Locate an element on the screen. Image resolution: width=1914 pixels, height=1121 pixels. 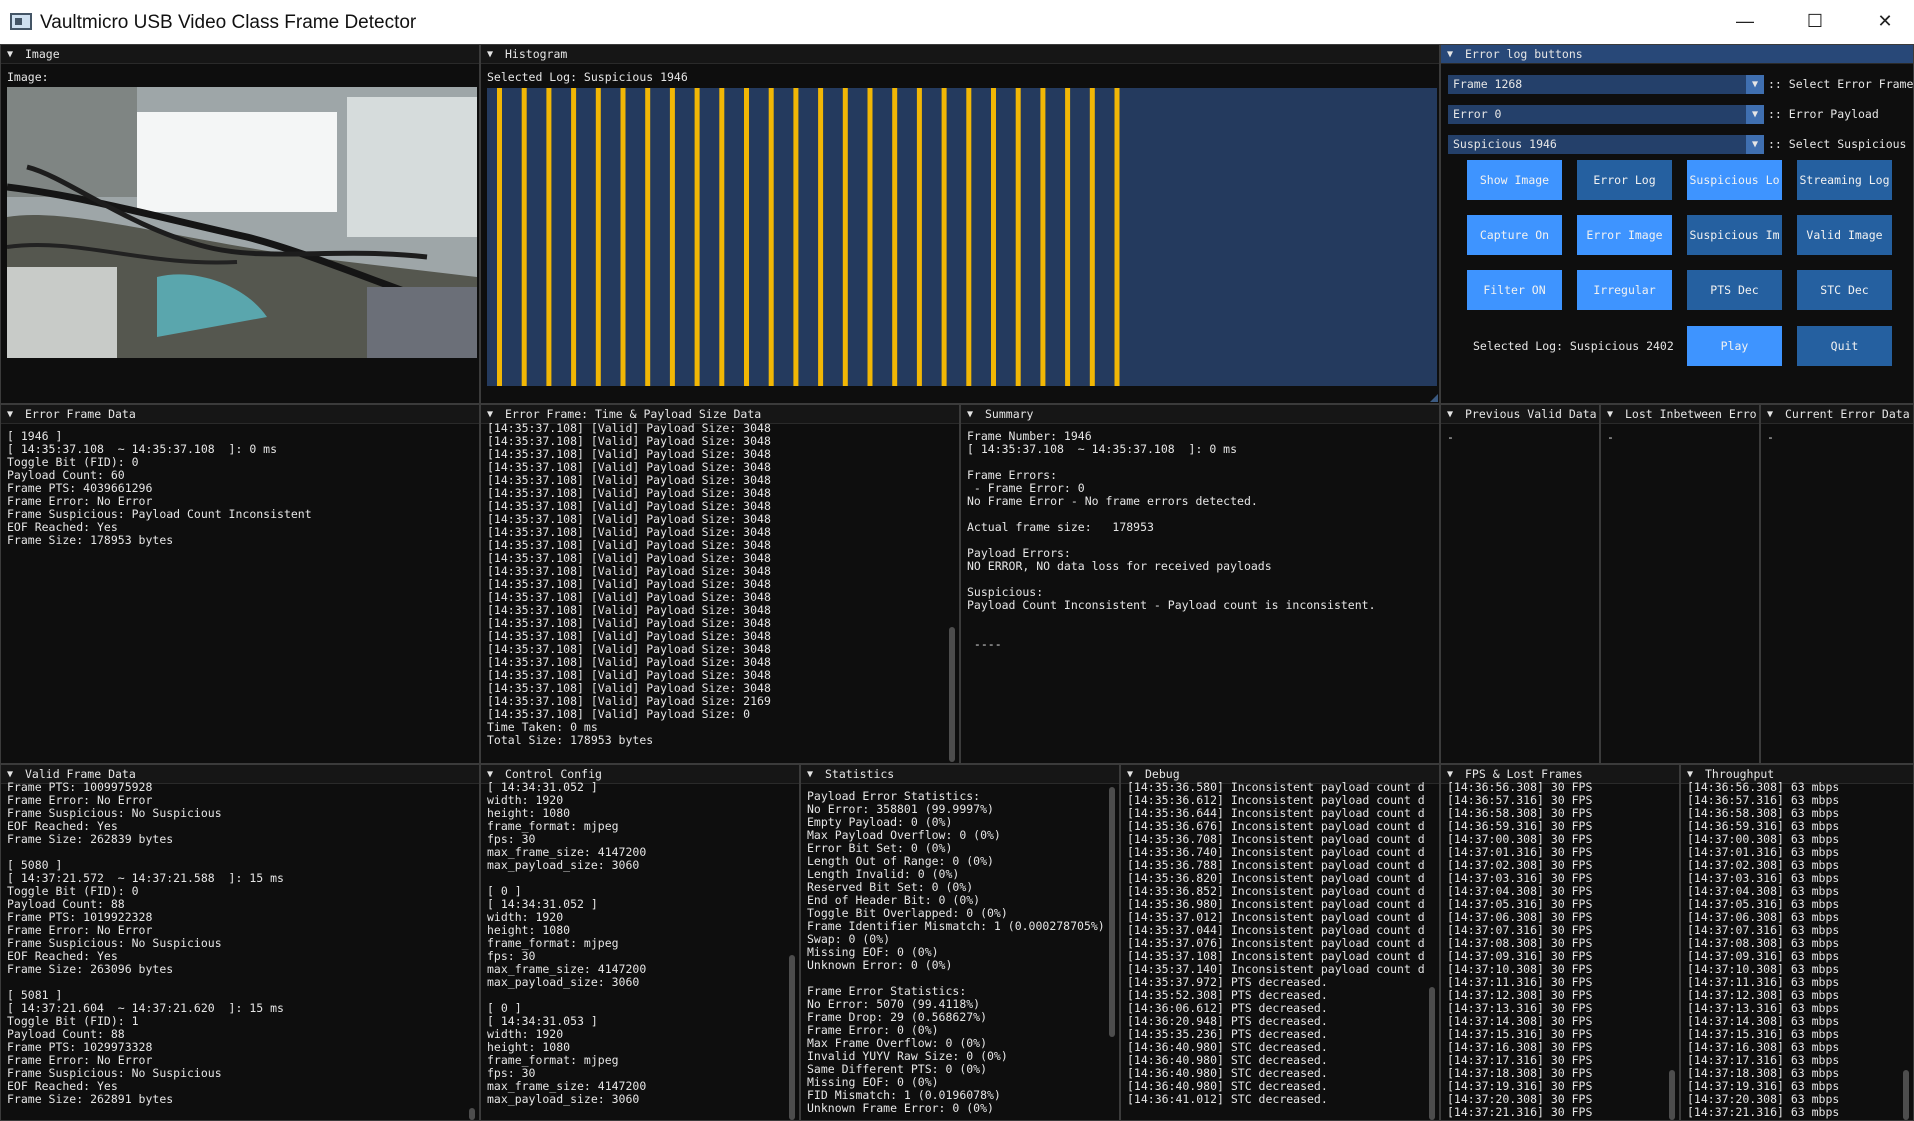
resize-grip is located at coordinates (1434, 398).